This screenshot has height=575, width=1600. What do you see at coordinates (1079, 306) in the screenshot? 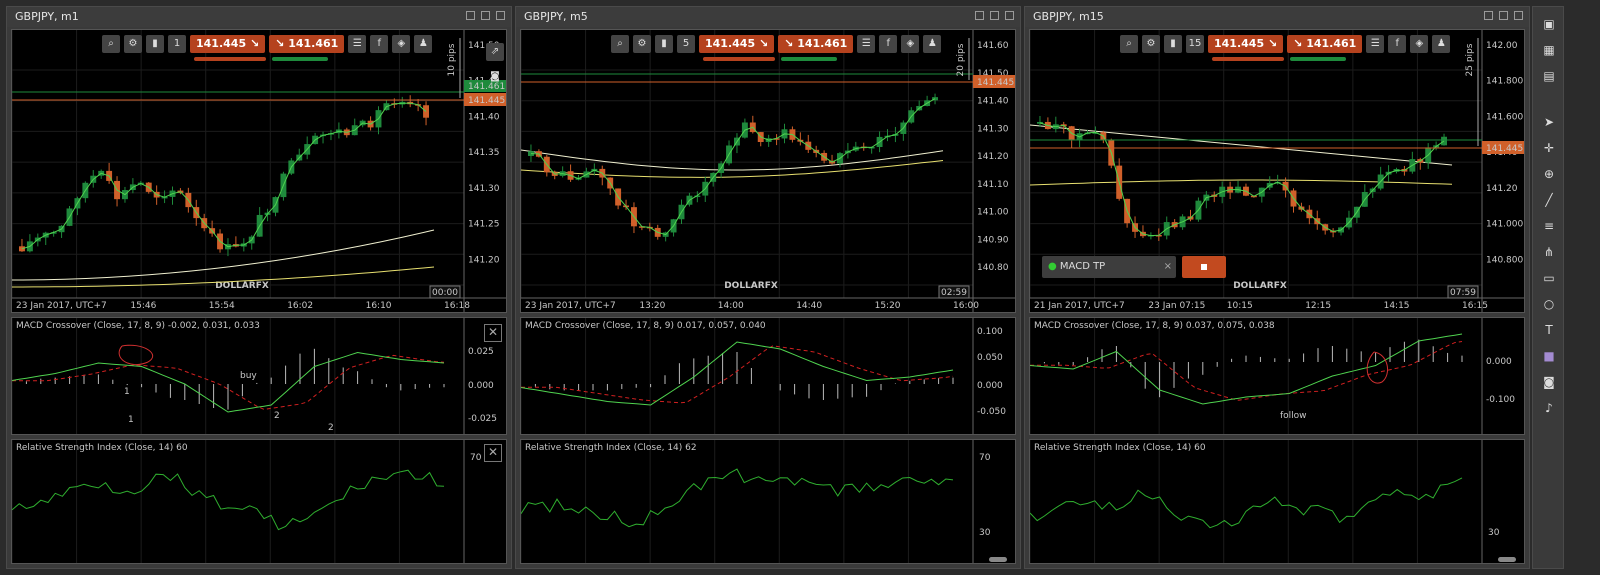
I see `x-tick-label: 21 Jan 2017, UTC+7` at bounding box center [1079, 306].